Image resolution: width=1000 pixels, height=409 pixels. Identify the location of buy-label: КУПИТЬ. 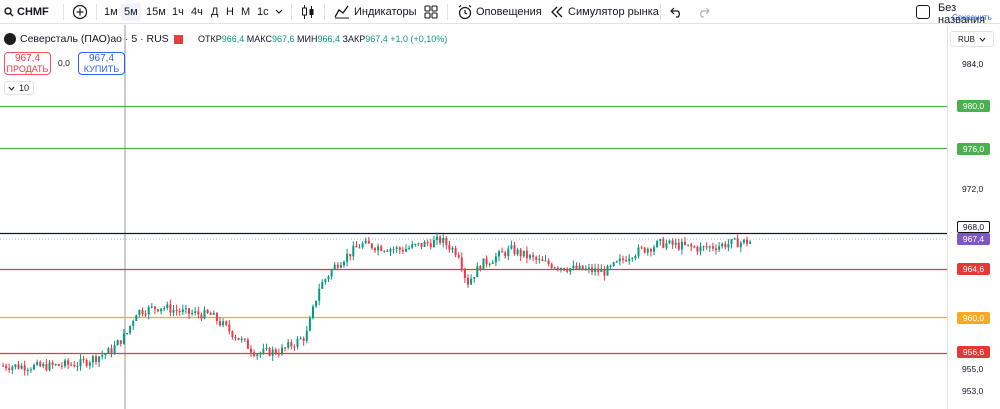
(101, 69).